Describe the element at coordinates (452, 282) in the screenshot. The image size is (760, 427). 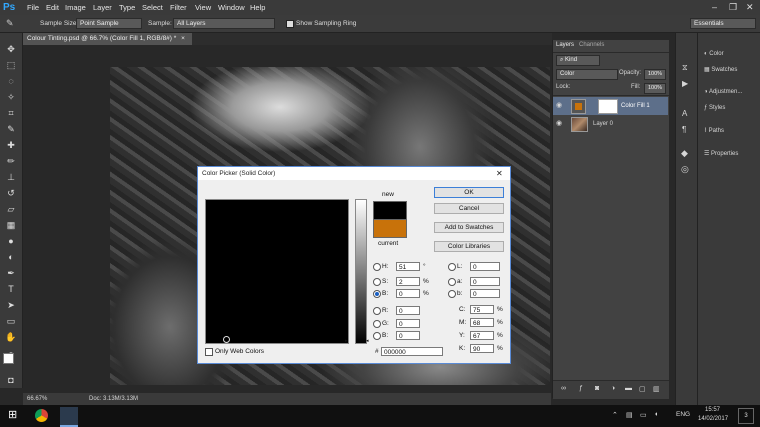
I see `a-channel-radio` at that location.